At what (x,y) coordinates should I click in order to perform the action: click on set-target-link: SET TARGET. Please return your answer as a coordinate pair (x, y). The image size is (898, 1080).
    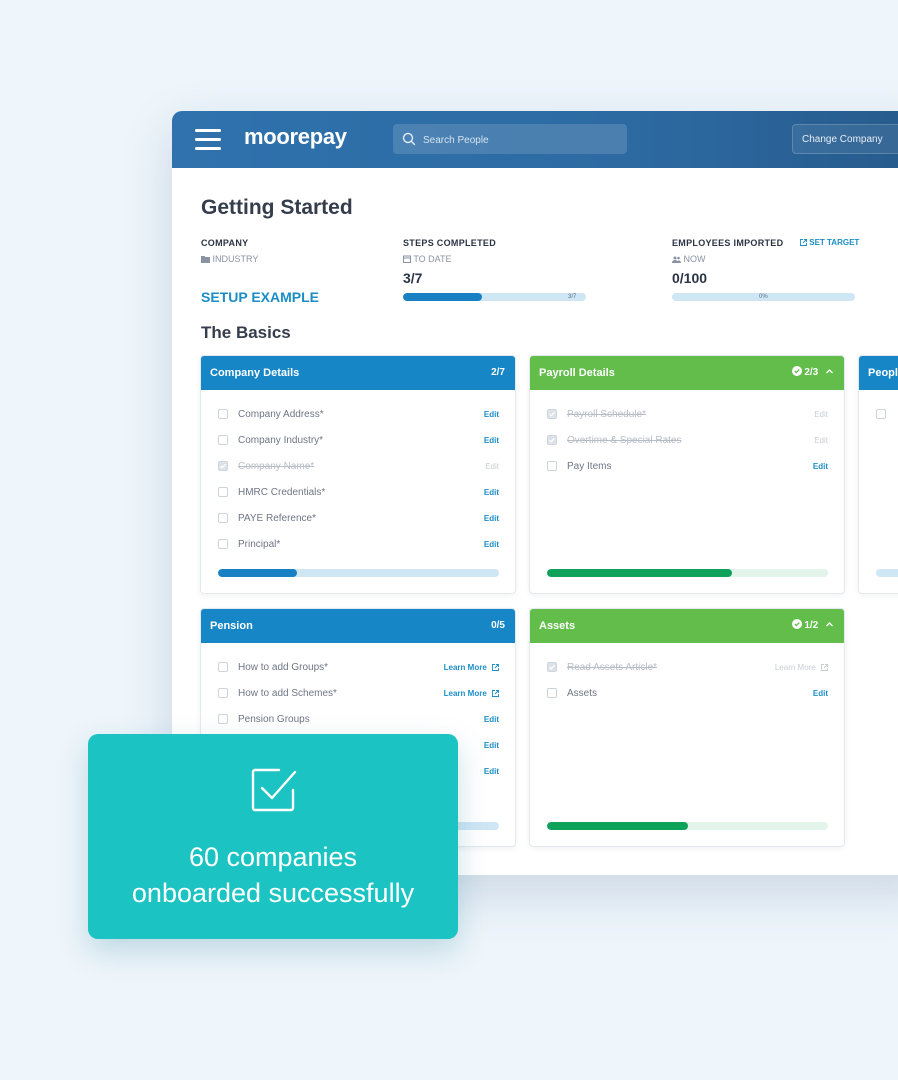
    Looking at the image, I should click on (829, 242).